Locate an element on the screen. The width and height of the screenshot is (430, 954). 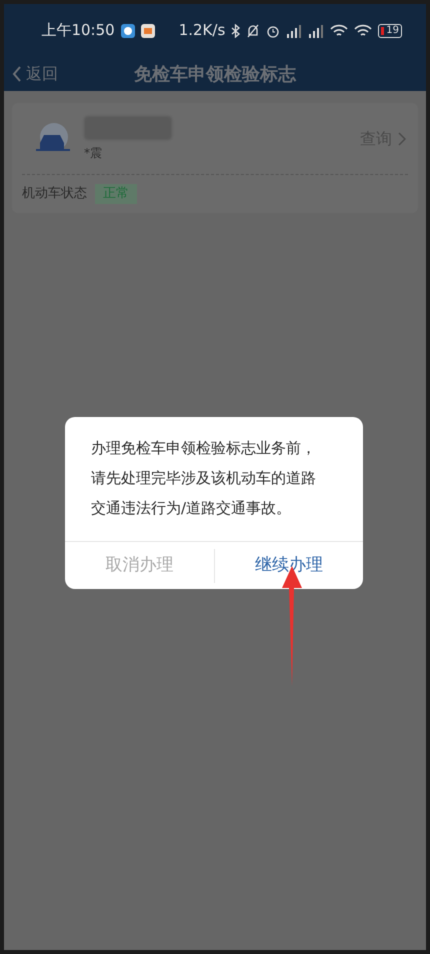
status-label: 机动车状态 is located at coordinates (54, 194).